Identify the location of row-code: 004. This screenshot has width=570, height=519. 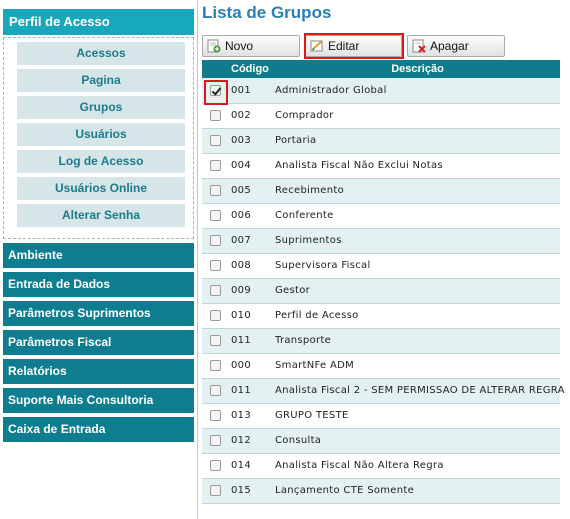
(253, 166).